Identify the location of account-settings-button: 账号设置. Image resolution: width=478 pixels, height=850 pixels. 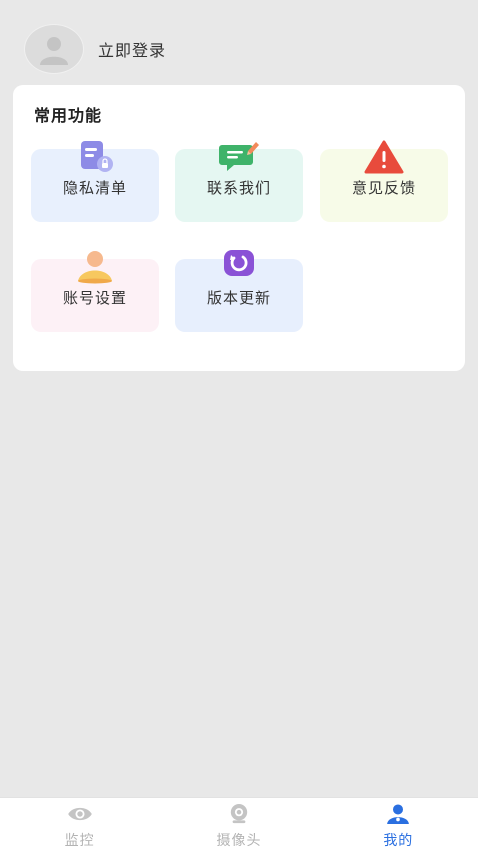
(95, 291).